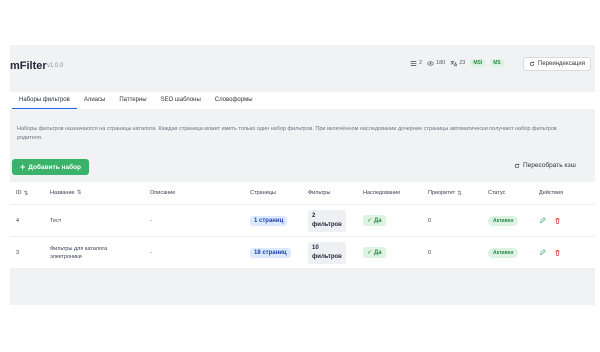 The image size is (600, 352). What do you see at coordinates (132, 100) in the screenshot?
I see `tab-patterns: Паттерны` at bounding box center [132, 100].